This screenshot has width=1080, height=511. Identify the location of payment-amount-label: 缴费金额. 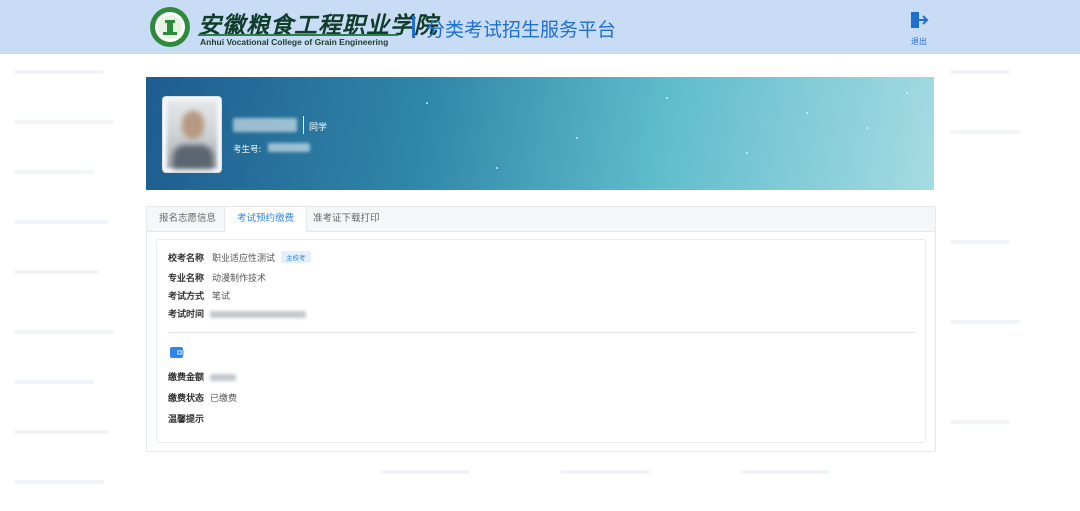
(186, 378).